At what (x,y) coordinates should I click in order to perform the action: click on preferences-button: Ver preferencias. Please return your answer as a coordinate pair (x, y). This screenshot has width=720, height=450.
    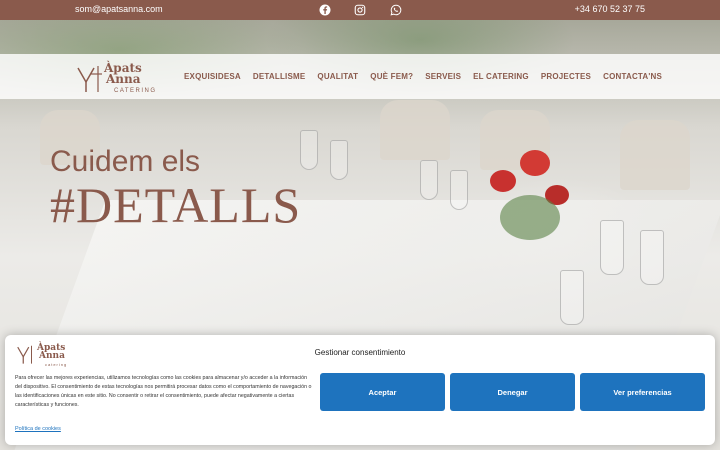
    Looking at the image, I should click on (642, 392).